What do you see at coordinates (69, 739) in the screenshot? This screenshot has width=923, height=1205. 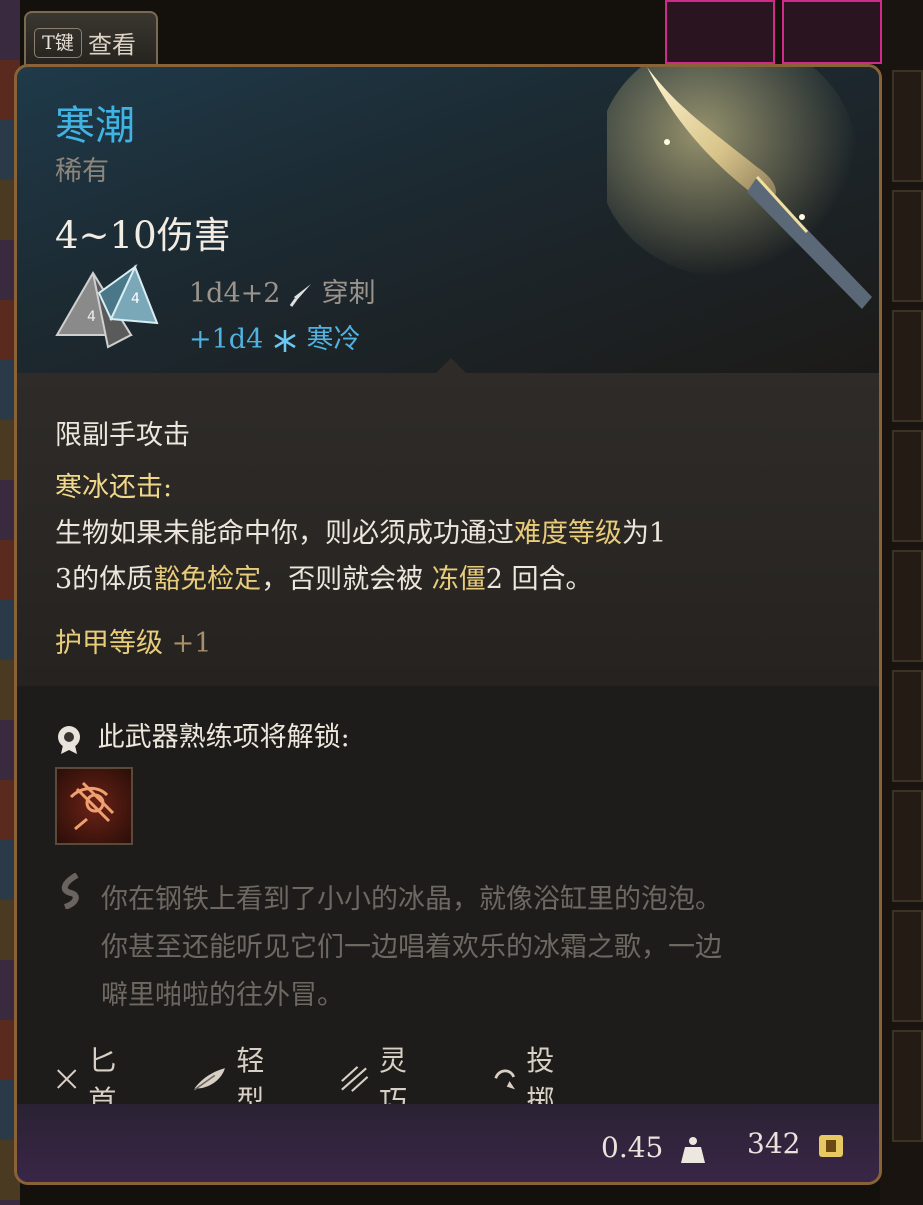 I see `proficiency-badge-icon` at bounding box center [69, 739].